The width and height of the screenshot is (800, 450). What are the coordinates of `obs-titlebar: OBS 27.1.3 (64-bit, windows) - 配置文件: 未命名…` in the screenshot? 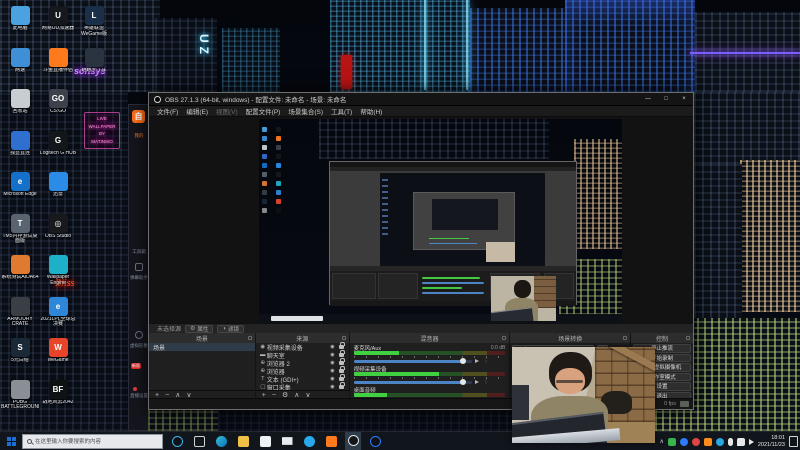 It's located at (421, 99).